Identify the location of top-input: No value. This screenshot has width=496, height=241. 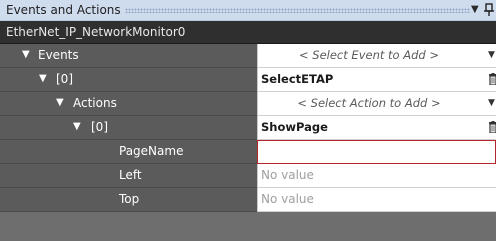
(376, 200).